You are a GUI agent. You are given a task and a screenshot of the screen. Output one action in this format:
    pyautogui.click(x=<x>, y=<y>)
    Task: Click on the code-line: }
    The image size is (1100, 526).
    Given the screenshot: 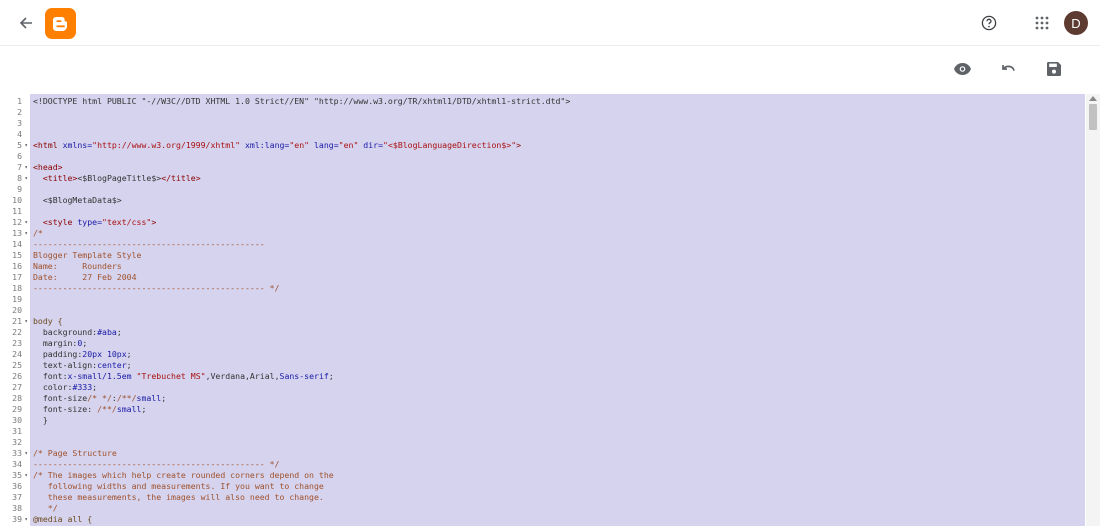 What is the action you would take?
    pyautogui.click(x=40, y=420)
    